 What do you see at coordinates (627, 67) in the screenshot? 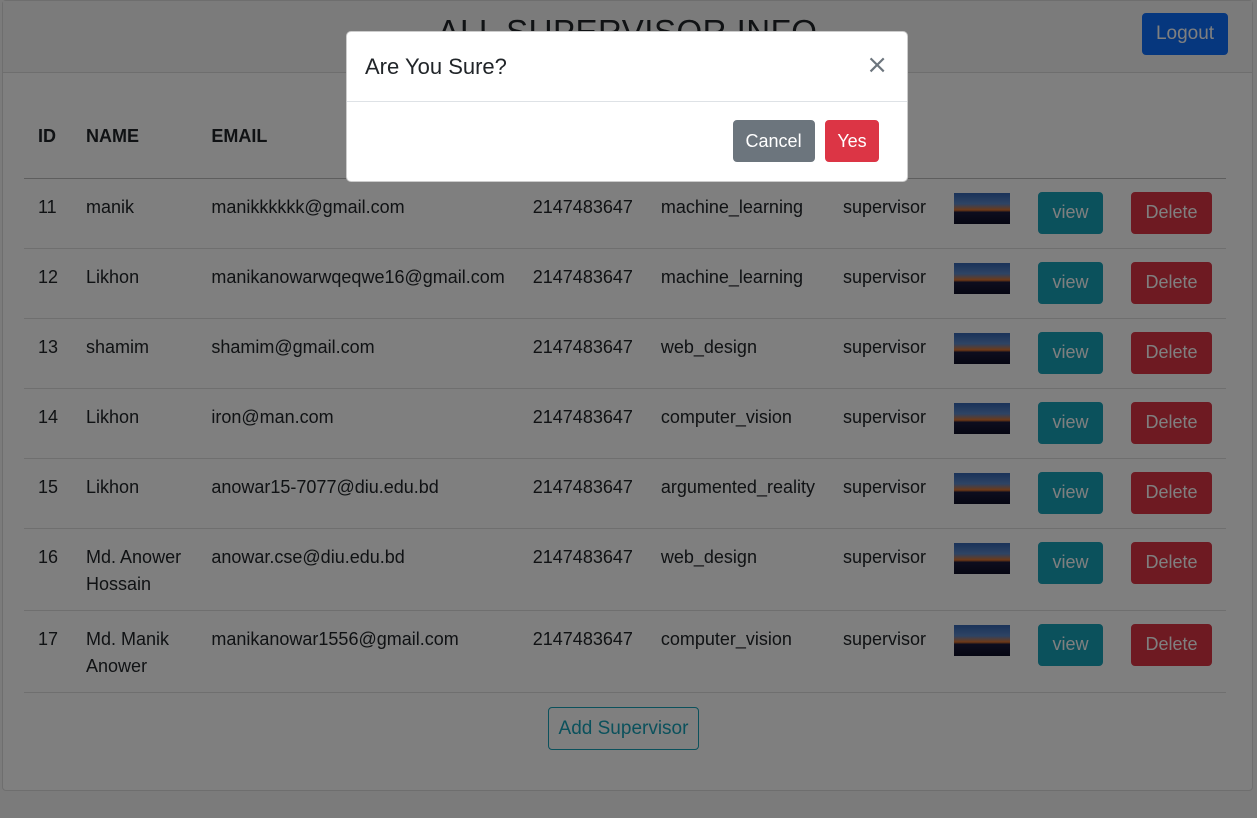
I see `modal-header: Are You Sure? ×` at bounding box center [627, 67].